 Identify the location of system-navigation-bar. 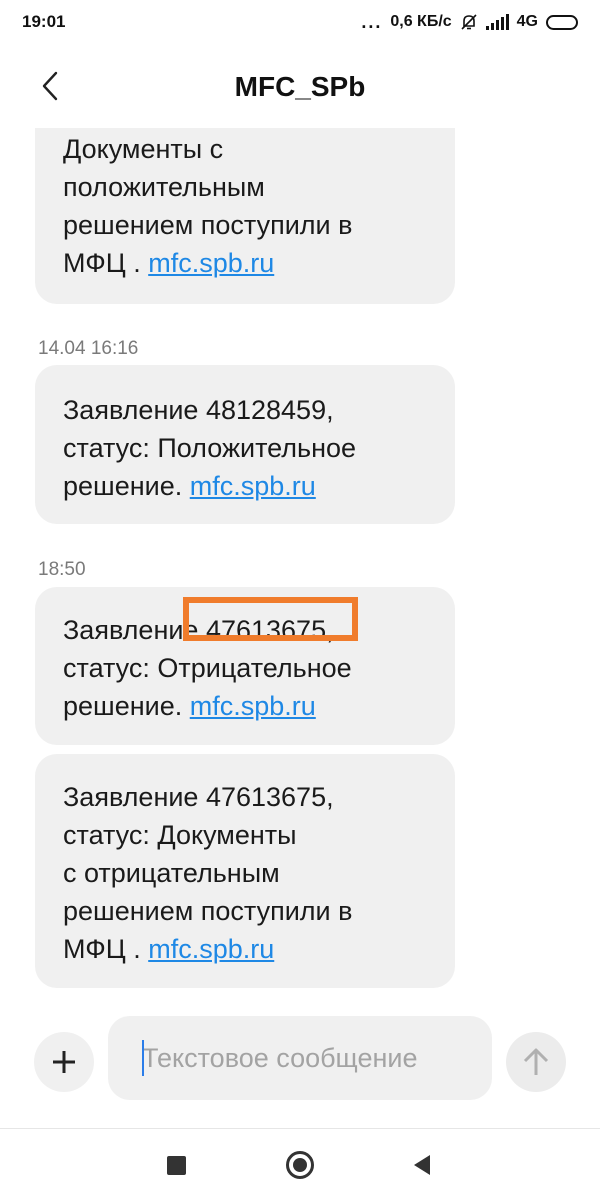
(300, 1164).